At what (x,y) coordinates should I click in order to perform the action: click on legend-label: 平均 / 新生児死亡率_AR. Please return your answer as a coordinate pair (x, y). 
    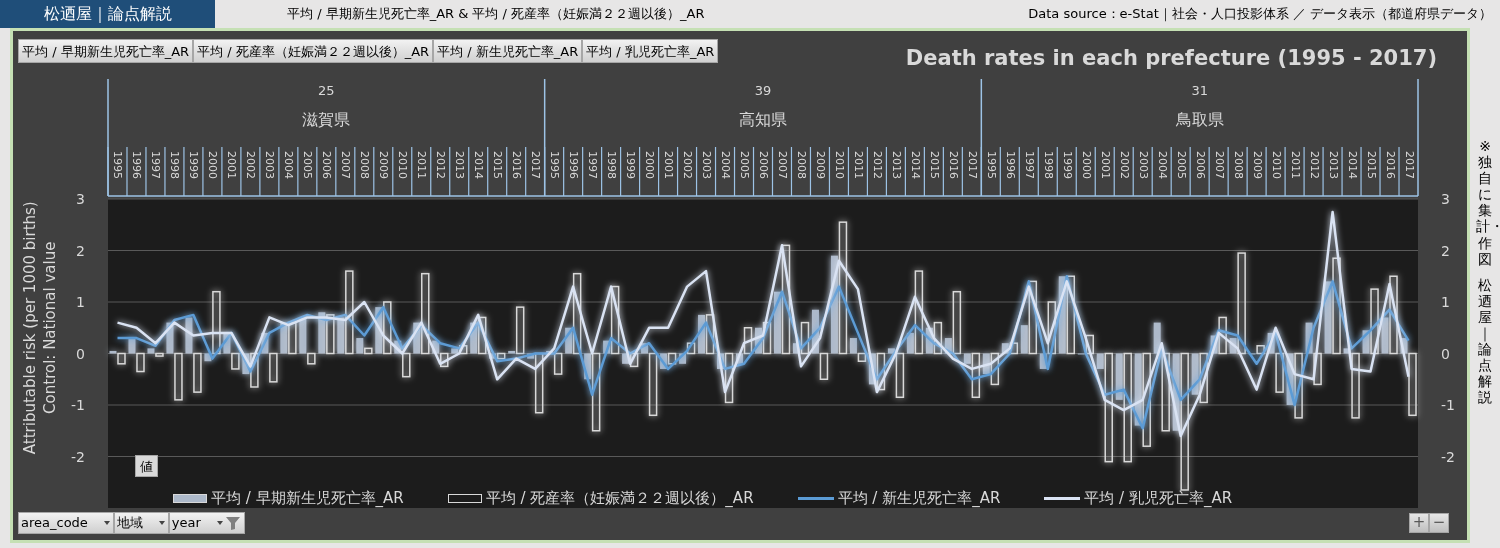
    Looking at the image, I should click on (919, 498).